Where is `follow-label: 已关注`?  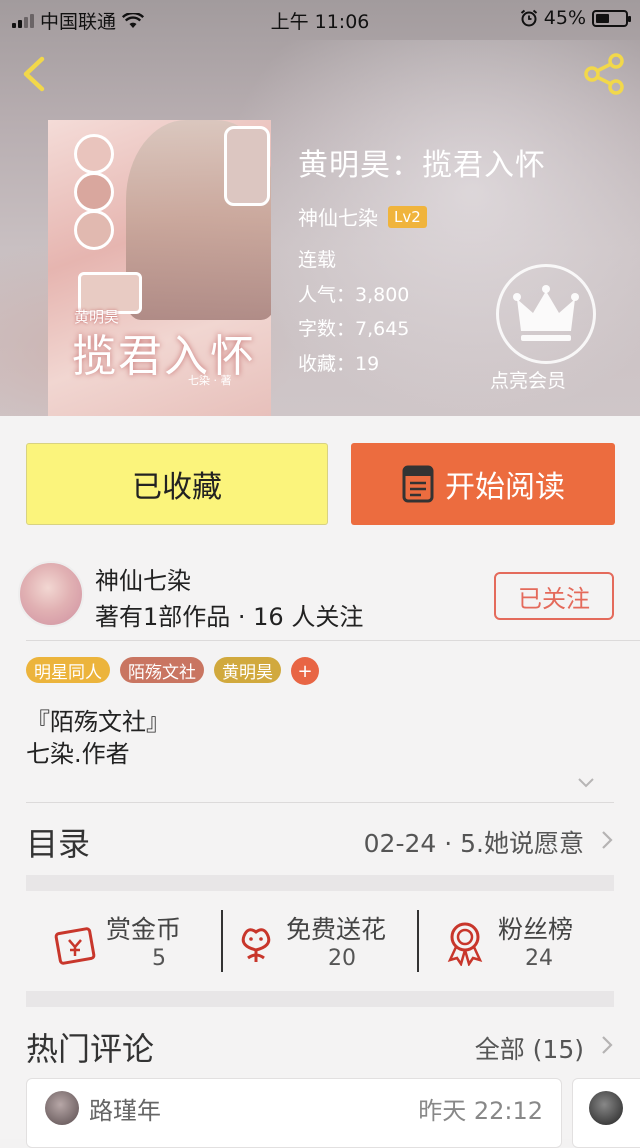
follow-label: 已关注 is located at coordinates (554, 598).